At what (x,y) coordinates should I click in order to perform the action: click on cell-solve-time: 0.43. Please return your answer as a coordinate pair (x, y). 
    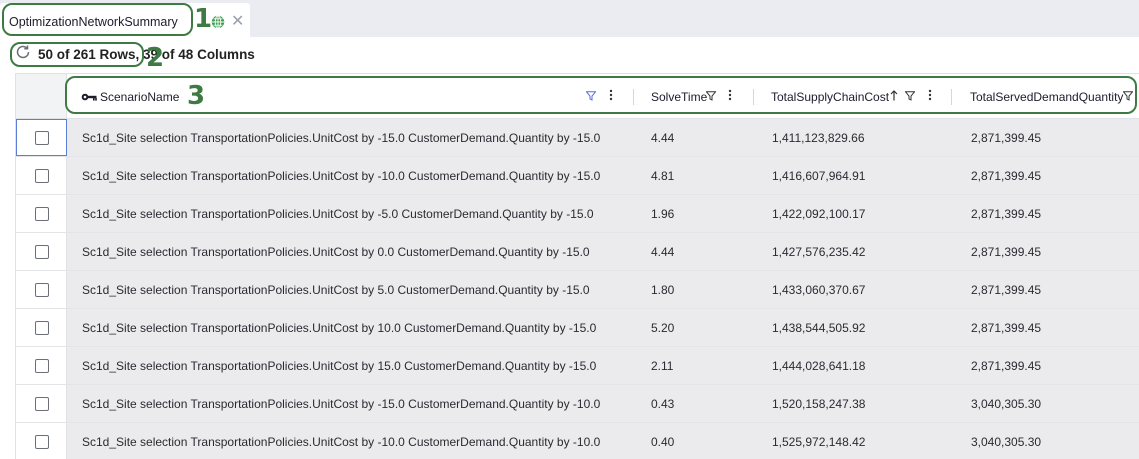
    Looking at the image, I should click on (662, 404).